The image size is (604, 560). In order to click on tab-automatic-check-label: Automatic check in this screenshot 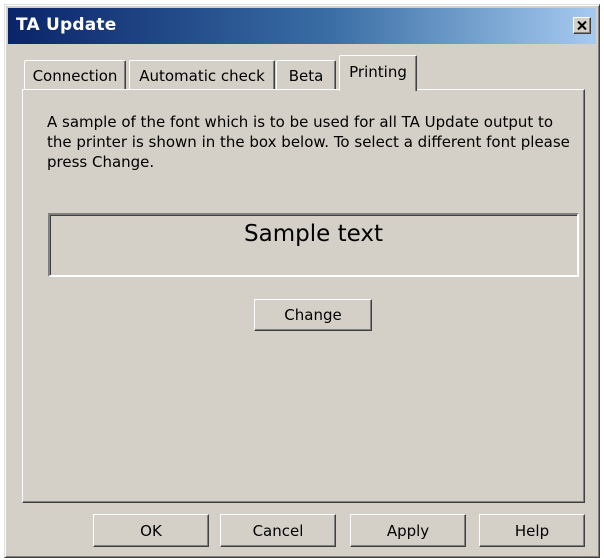, I will do `click(202, 75)`.